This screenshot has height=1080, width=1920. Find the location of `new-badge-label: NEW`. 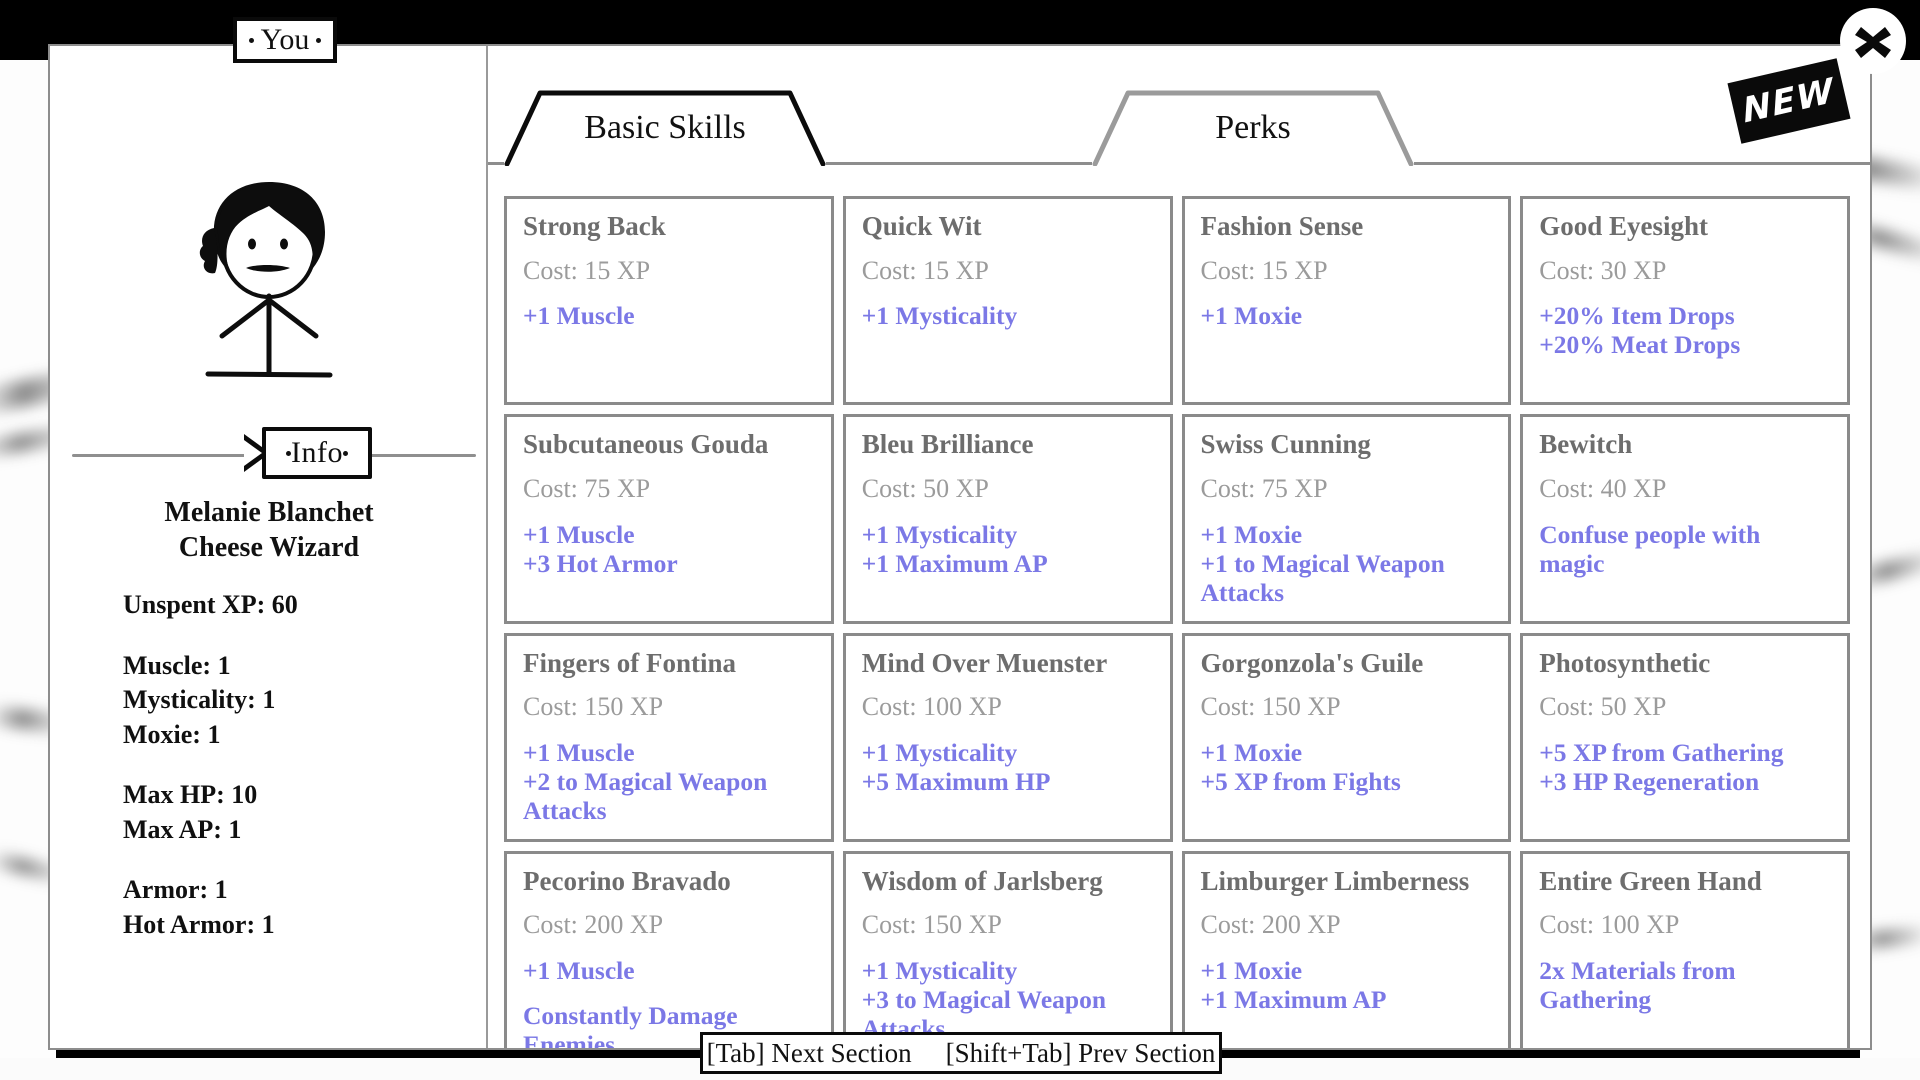

new-badge-label: NEW is located at coordinates (1789, 101).